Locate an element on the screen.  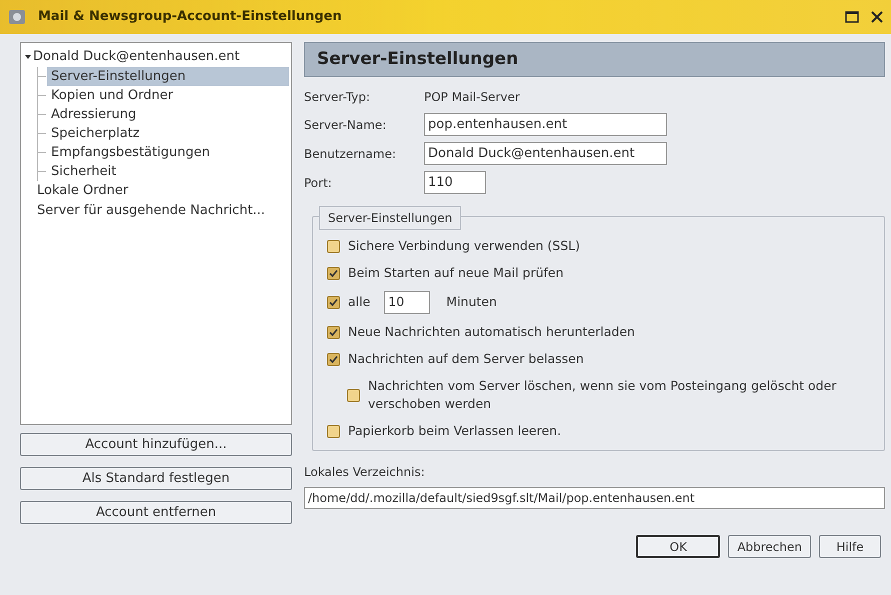
checkbox-label: Neue Nachrichten automatisch herunterladen is located at coordinates (491, 332).